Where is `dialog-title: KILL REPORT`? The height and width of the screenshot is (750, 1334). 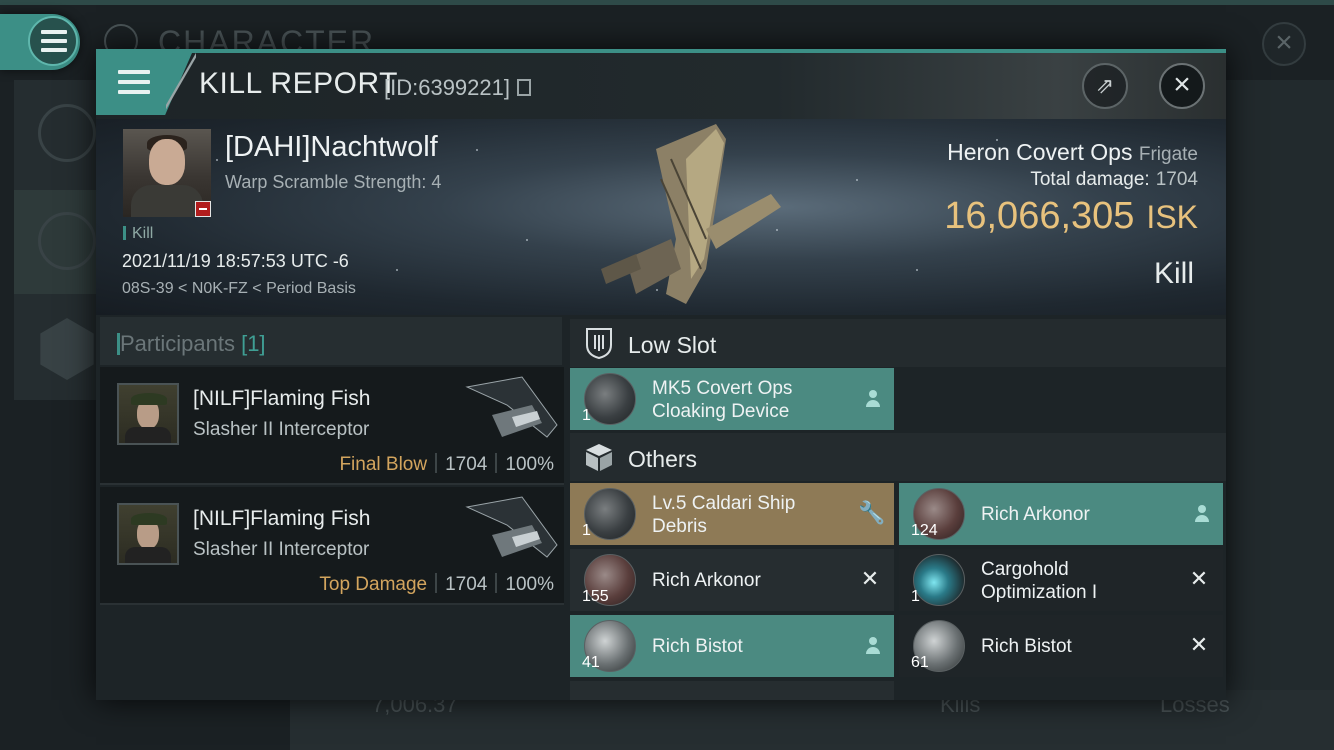
dialog-title: KILL REPORT is located at coordinates (298, 83).